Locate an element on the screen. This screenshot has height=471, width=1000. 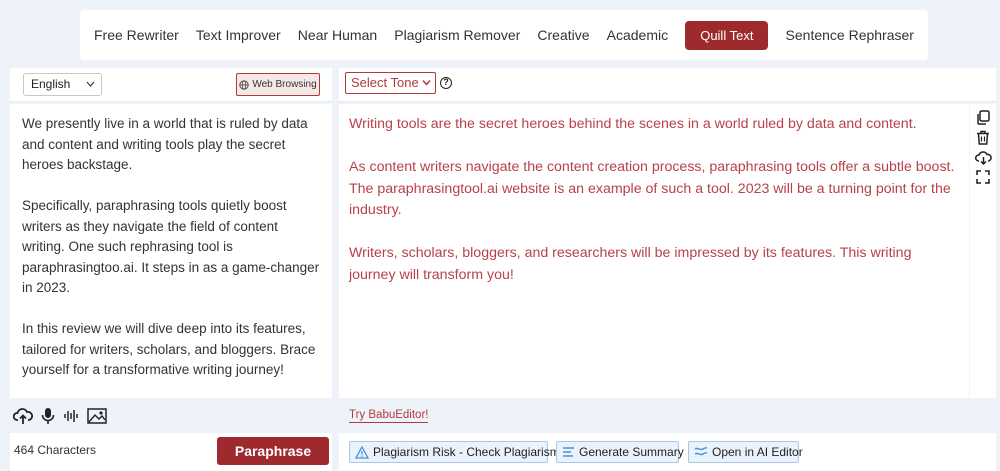
editor-icon is located at coordinates (701, 452).